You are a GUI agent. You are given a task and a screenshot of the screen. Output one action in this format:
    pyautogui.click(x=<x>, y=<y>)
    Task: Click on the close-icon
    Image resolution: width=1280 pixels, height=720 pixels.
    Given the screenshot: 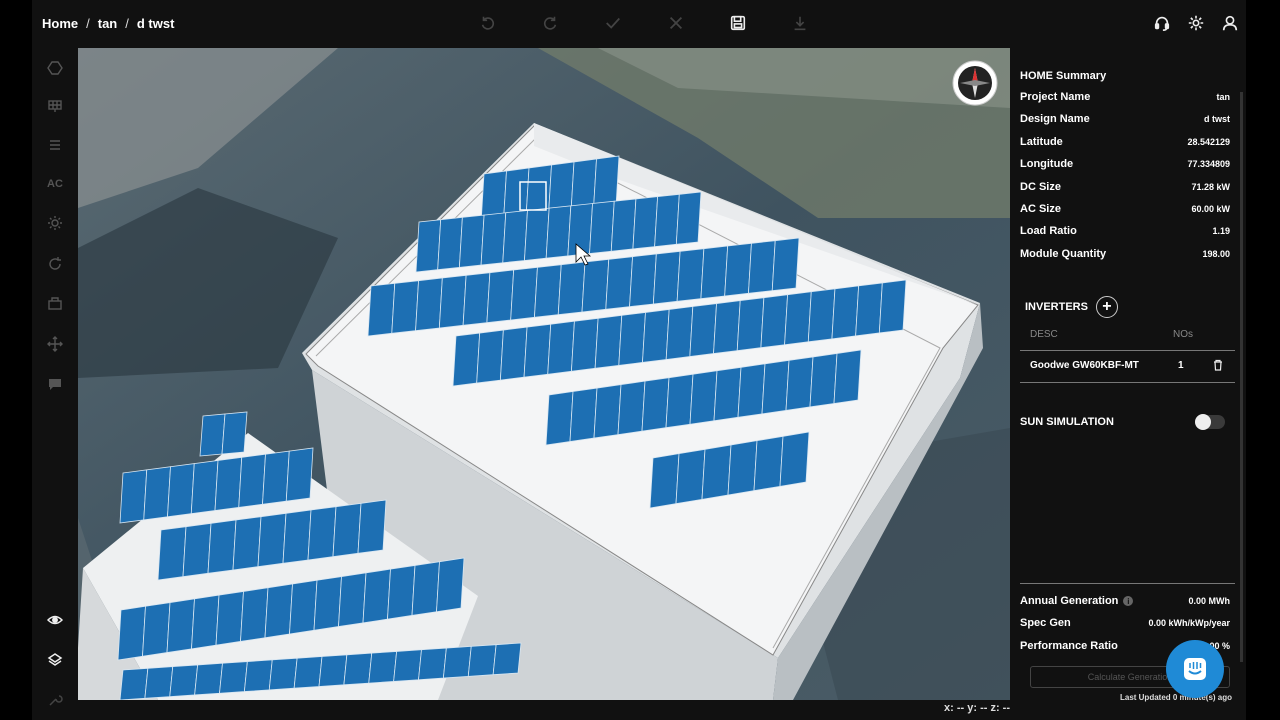 What is the action you would take?
    pyautogui.click(x=676, y=23)
    